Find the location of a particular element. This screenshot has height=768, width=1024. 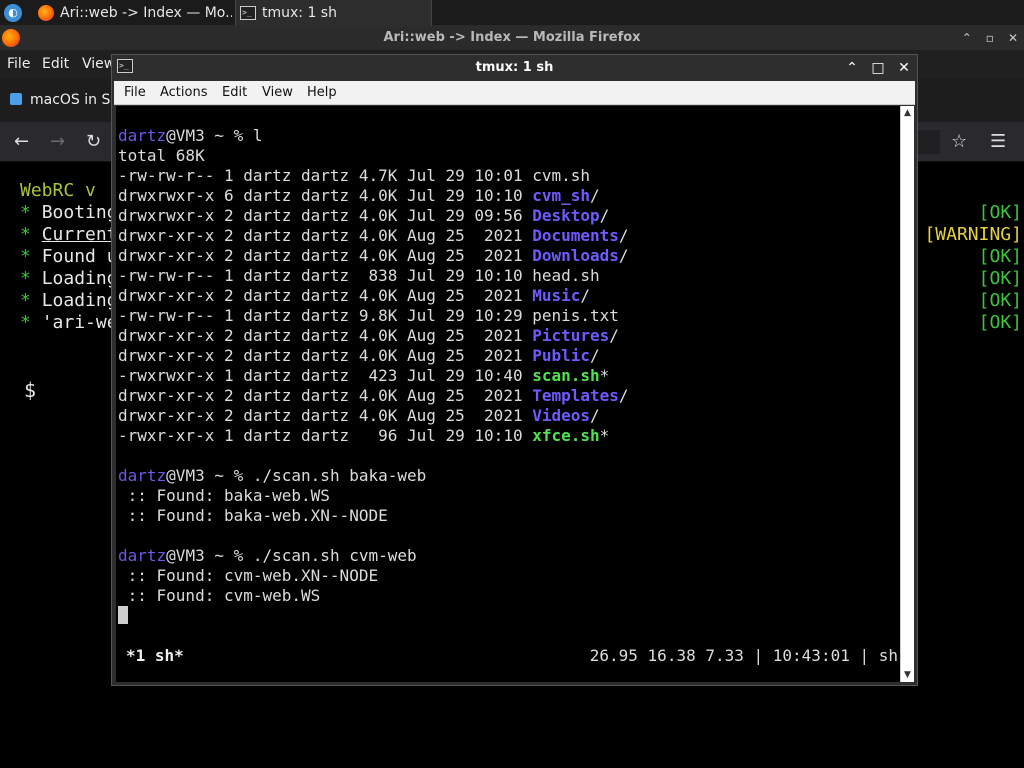

file-name: cvm.sh is located at coordinates (561, 175).